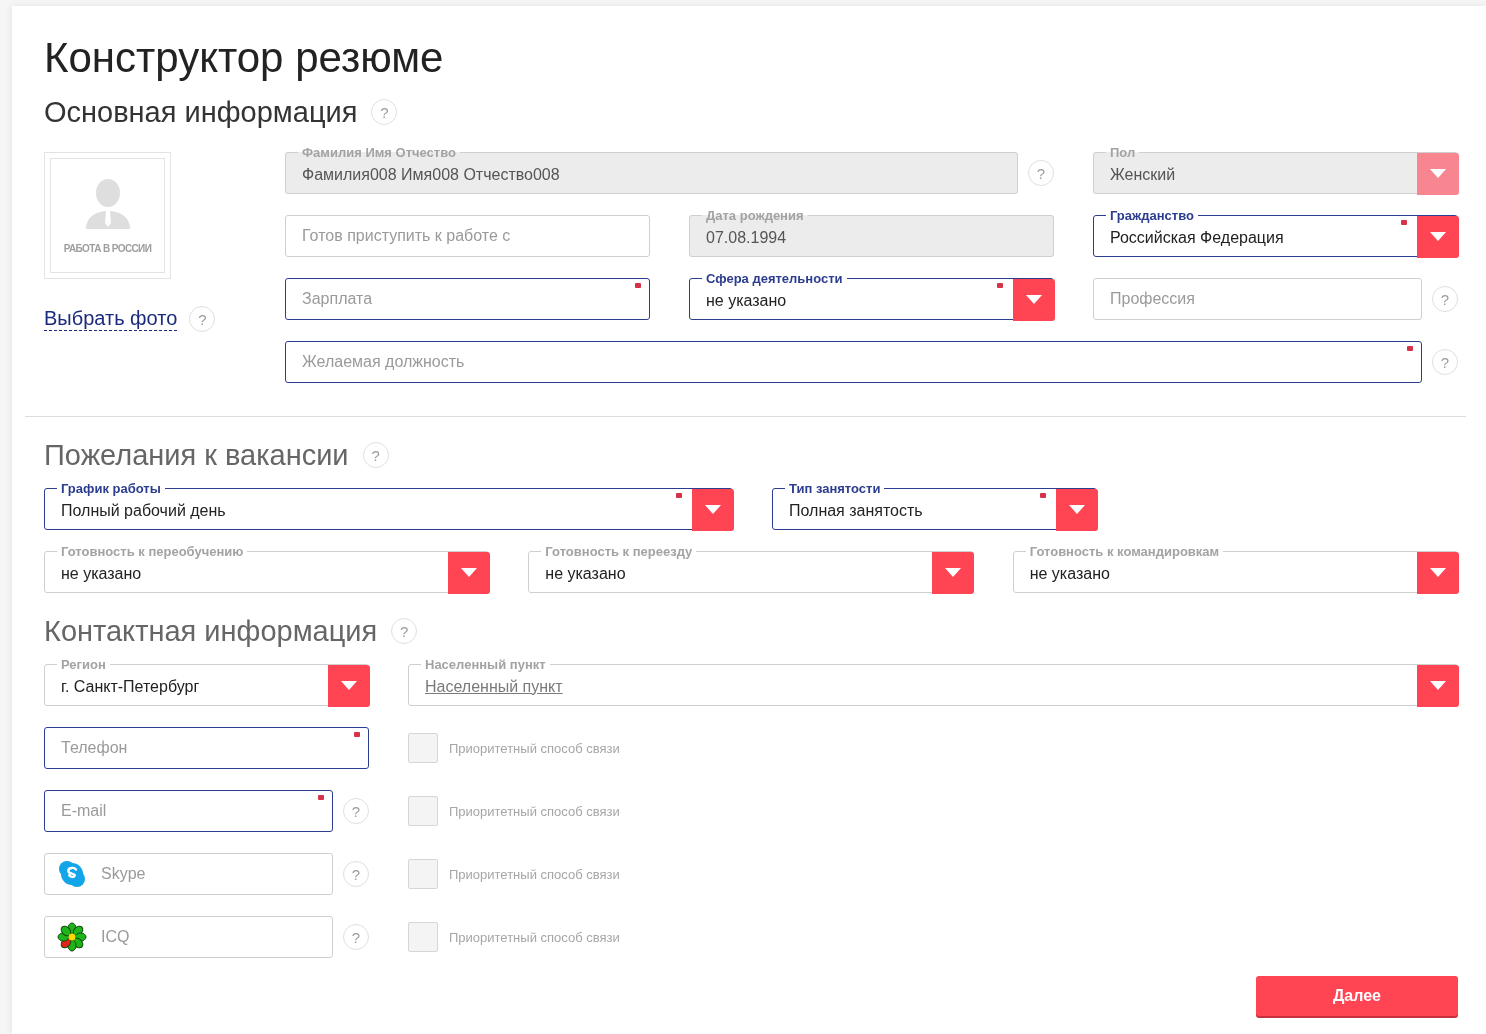 This screenshot has height=1034, width=1486. What do you see at coordinates (72, 937) in the screenshot?
I see `flower-icon` at bounding box center [72, 937].